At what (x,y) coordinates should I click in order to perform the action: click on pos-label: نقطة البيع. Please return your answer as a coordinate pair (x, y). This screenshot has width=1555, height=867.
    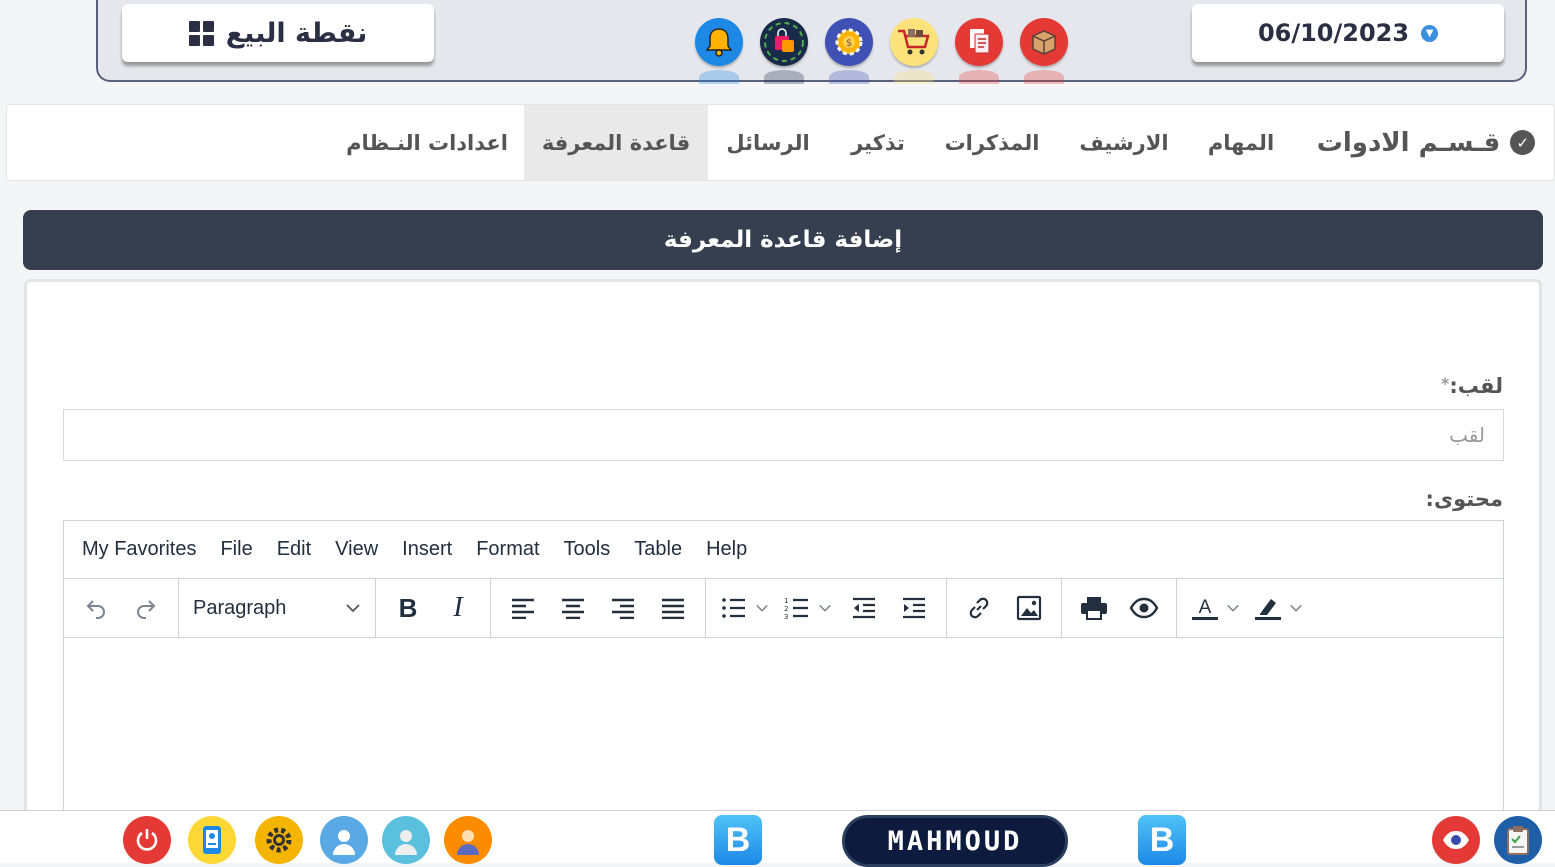
    Looking at the image, I should click on (296, 33).